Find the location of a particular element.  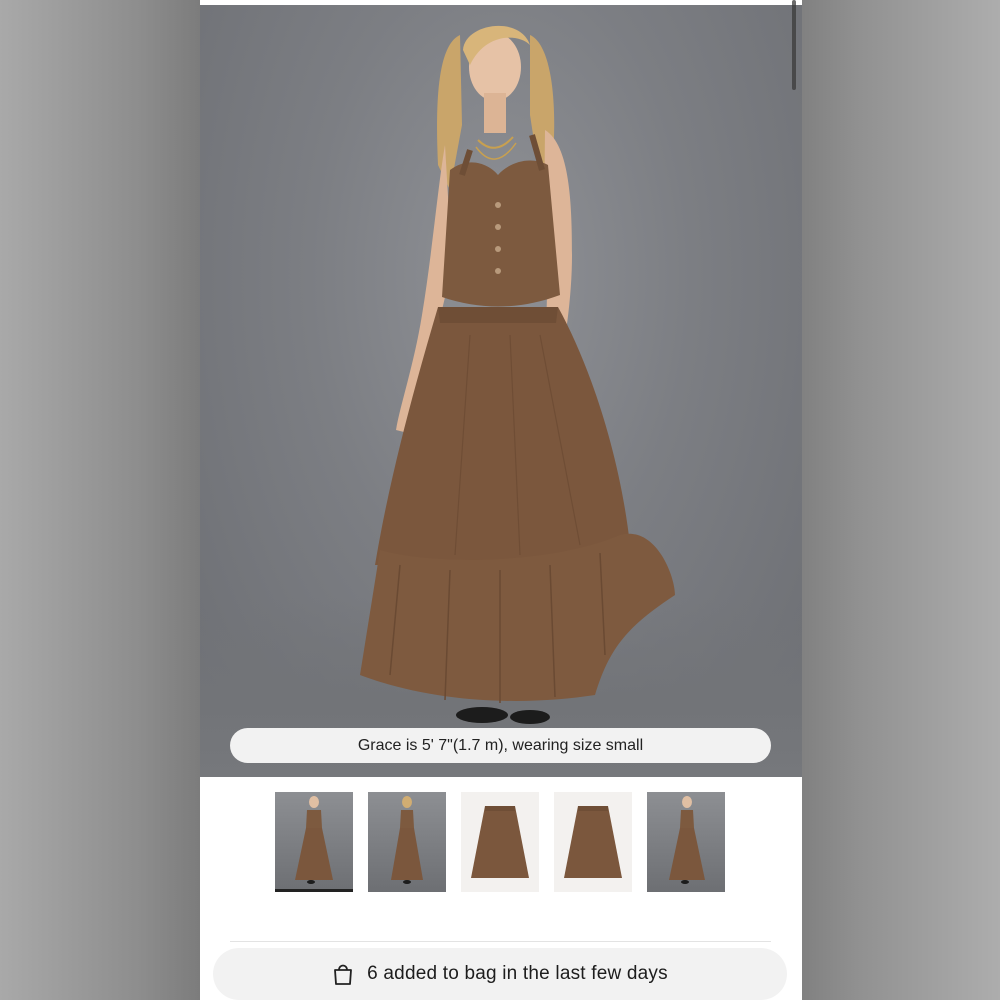

added-to-bag-notice: 6 added to bag in the last few days is located at coordinates (500, 974).